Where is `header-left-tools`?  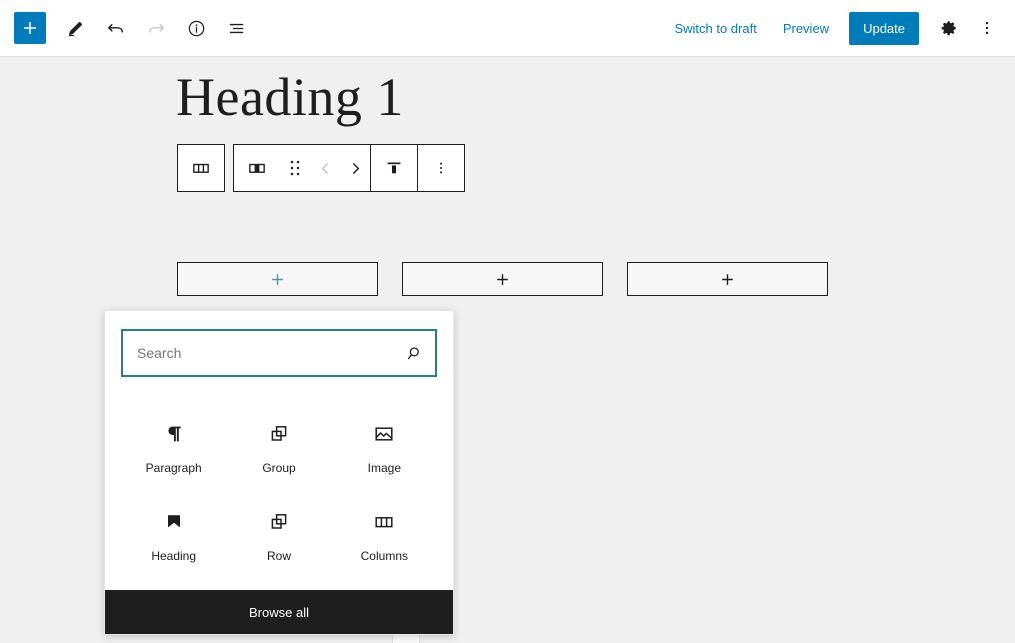
header-left-tools is located at coordinates (127, 28).